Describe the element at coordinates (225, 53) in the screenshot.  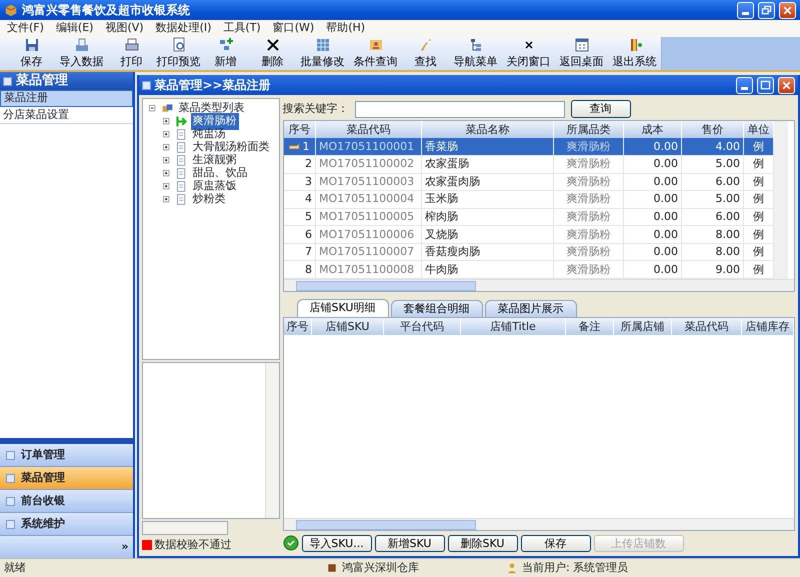
I see `toolbar-button: 新增` at that location.